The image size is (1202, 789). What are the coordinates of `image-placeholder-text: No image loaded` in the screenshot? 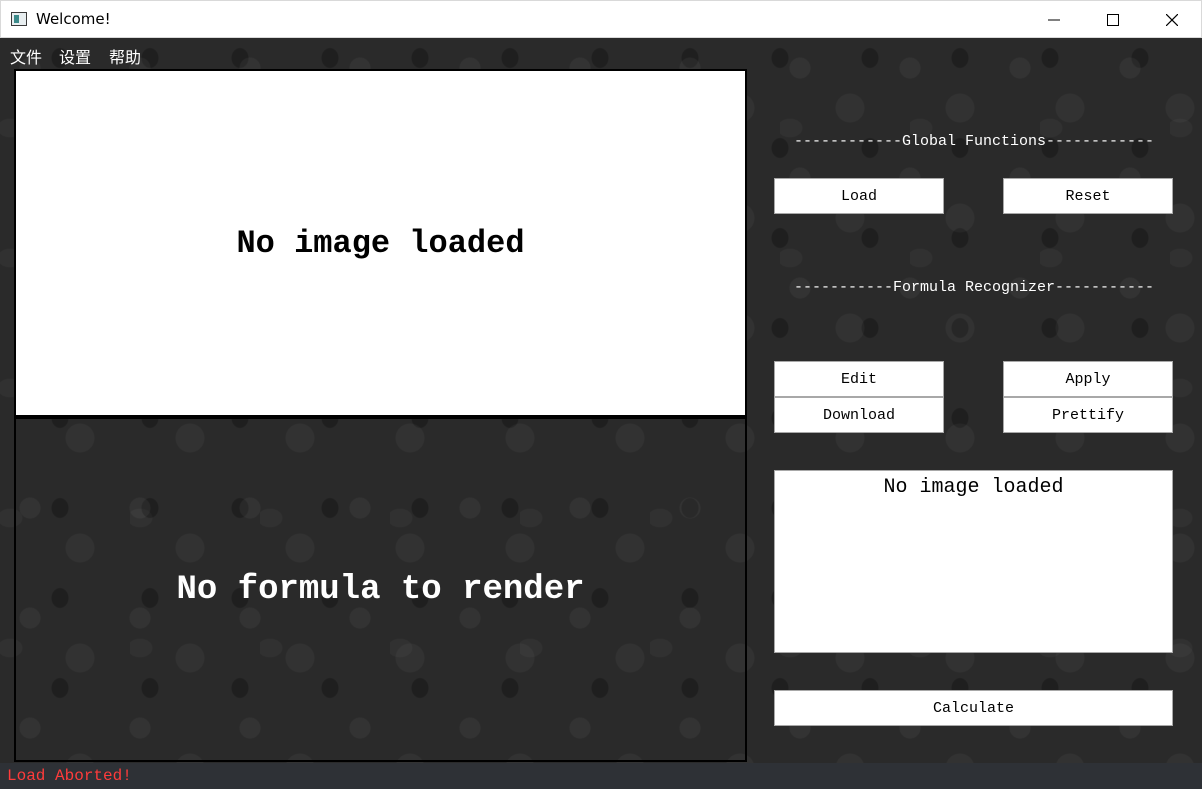 It's located at (380, 243).